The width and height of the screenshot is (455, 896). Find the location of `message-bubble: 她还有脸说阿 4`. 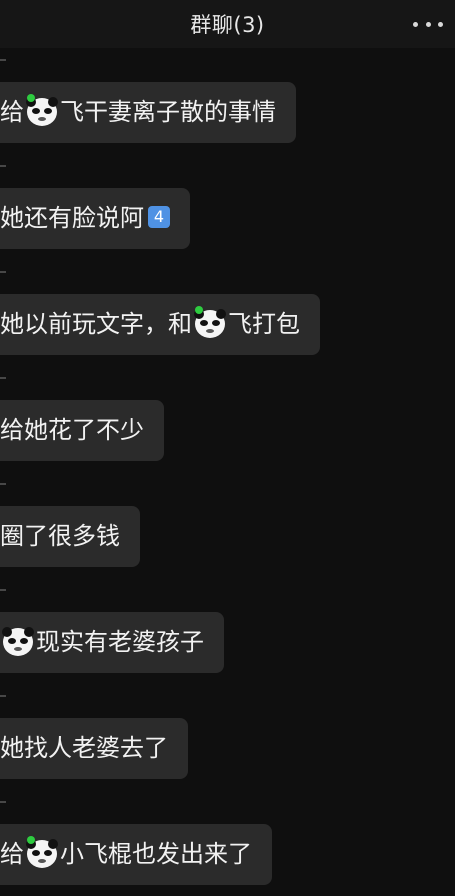

message-bubble: 她还有脸说阿 4 is located at coordinates (95, 218).